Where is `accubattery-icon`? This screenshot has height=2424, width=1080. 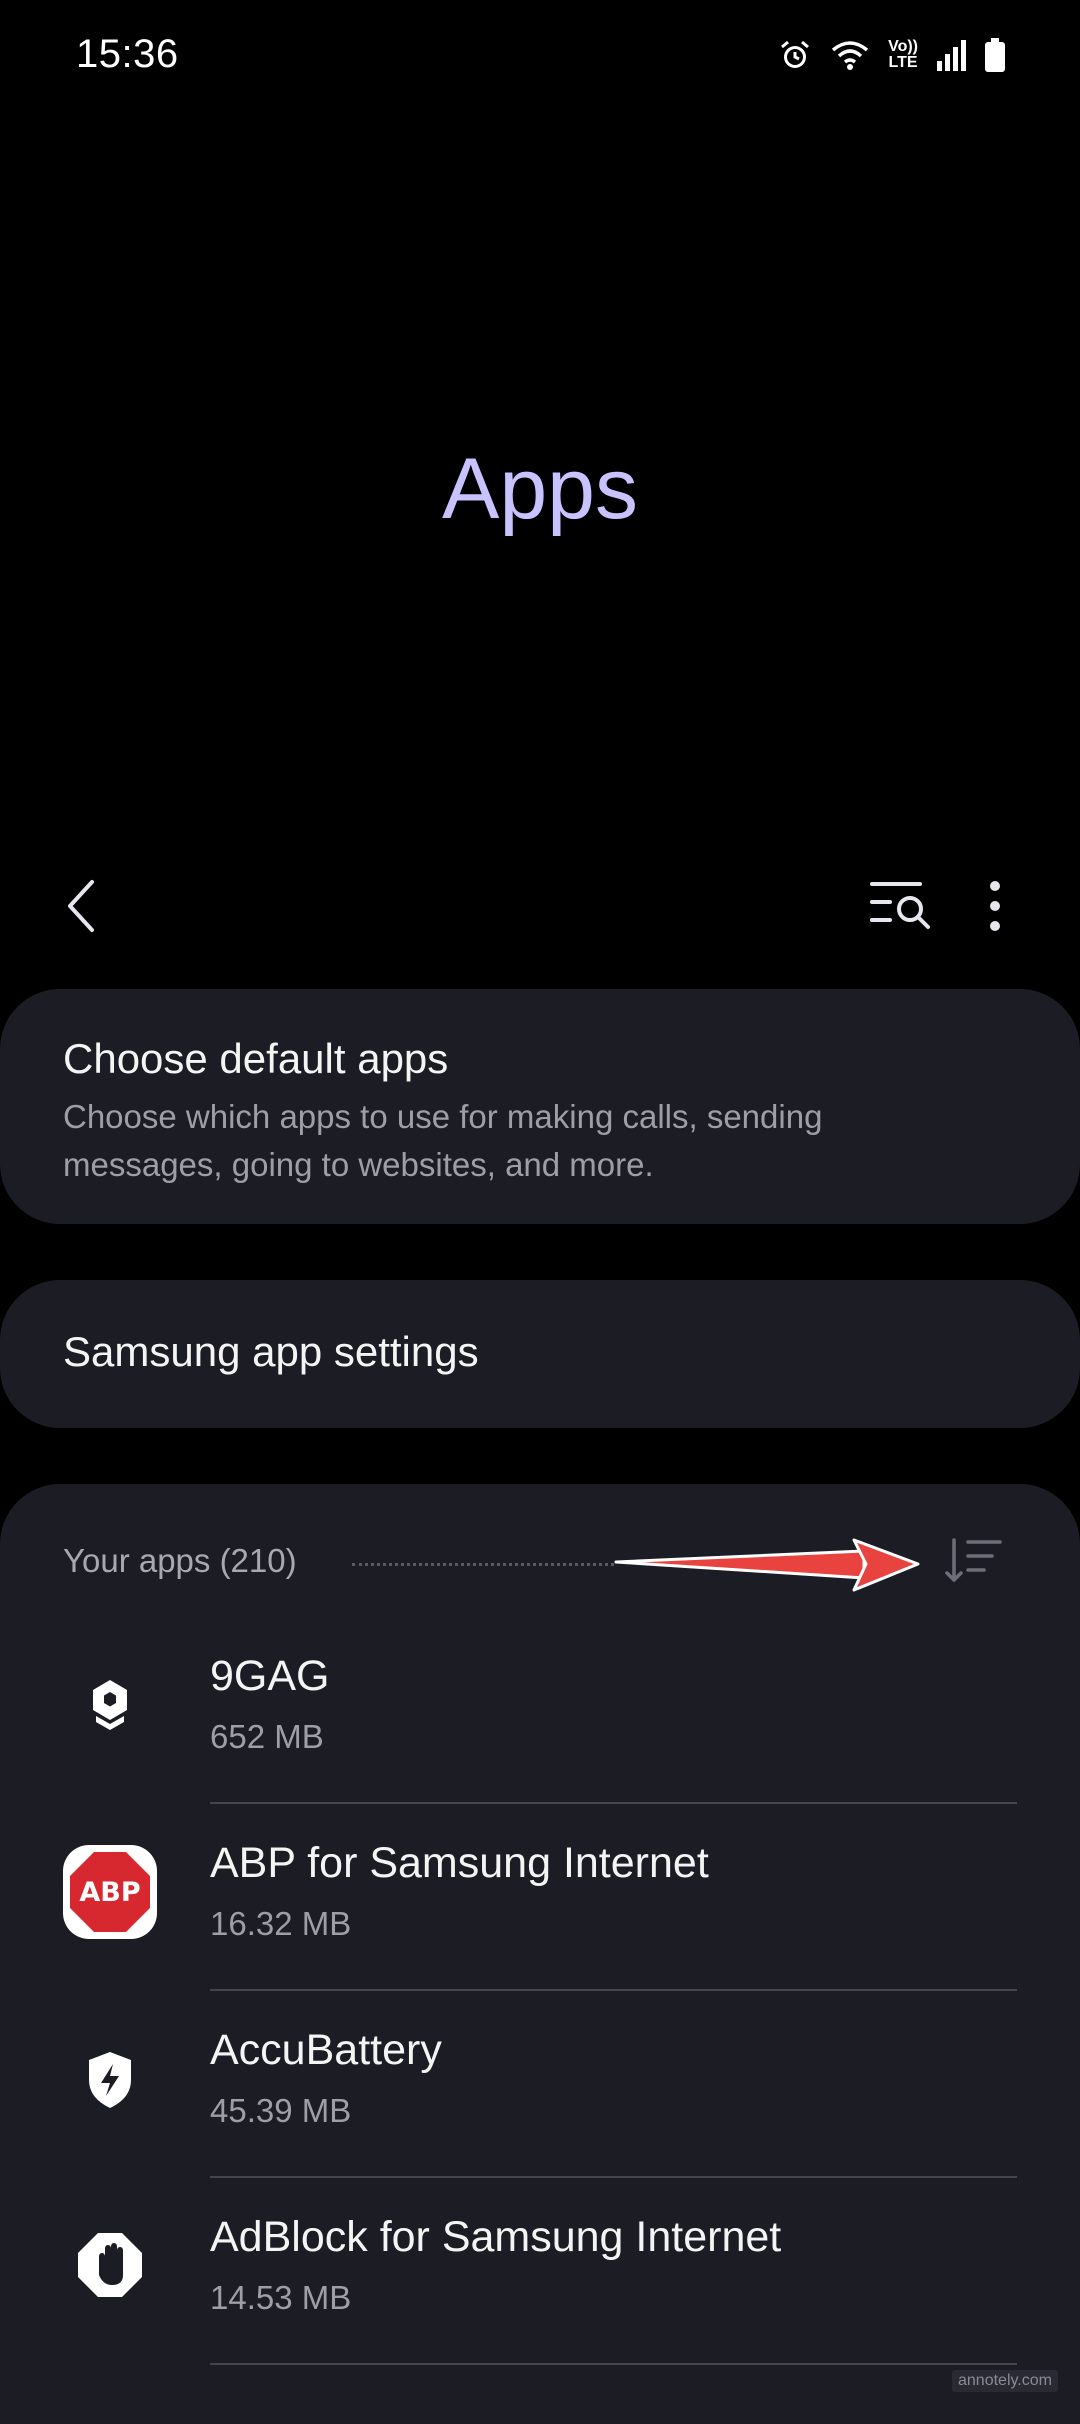 accubattery-icon is located at coordinates (110, 2080).